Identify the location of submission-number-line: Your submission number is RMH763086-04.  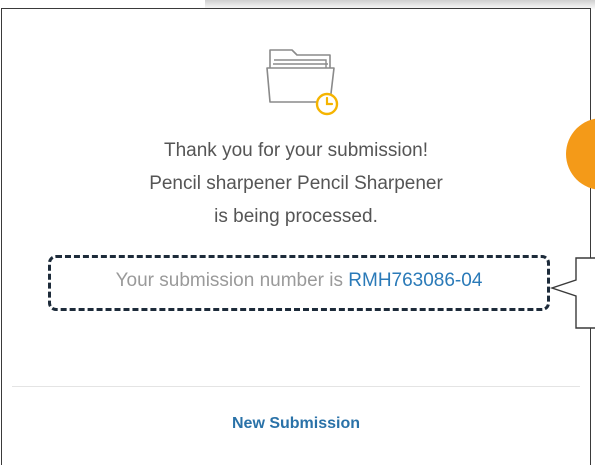
(299, 281).